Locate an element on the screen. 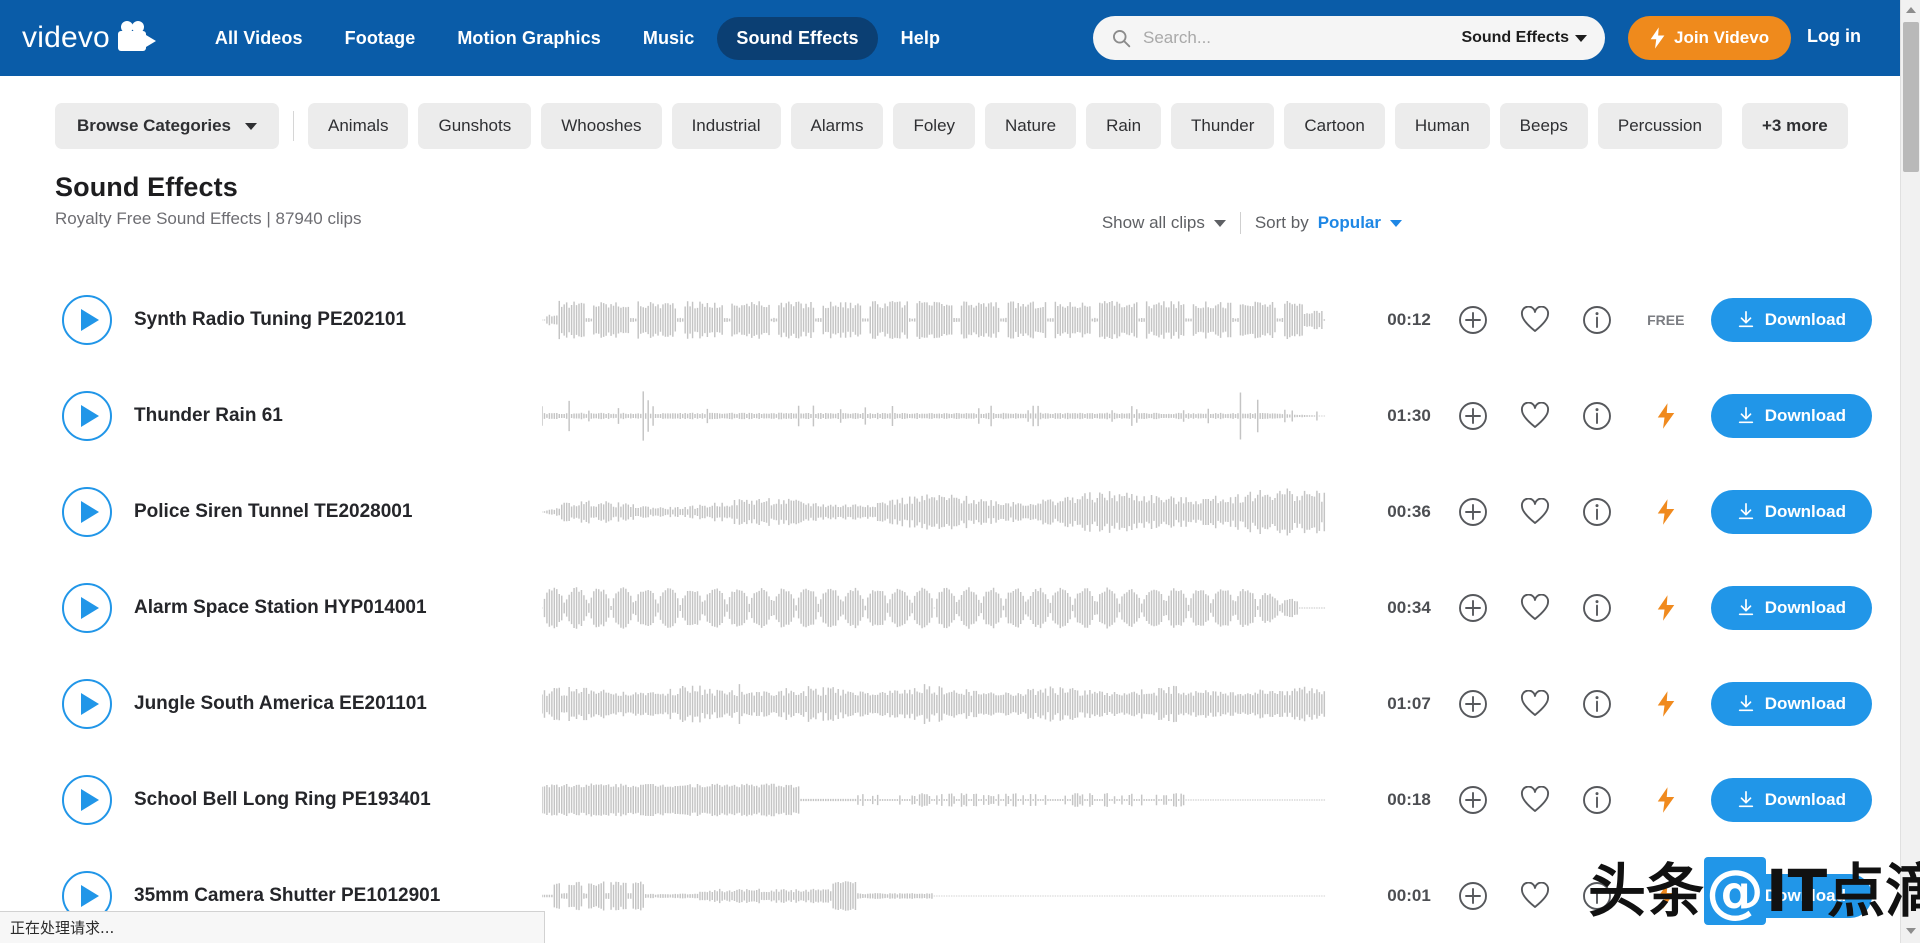 The height and width of the screenshot is (943, 1920). track-row: Thunder Rain 61 01:30 Download is located at coordinates (950, 416).